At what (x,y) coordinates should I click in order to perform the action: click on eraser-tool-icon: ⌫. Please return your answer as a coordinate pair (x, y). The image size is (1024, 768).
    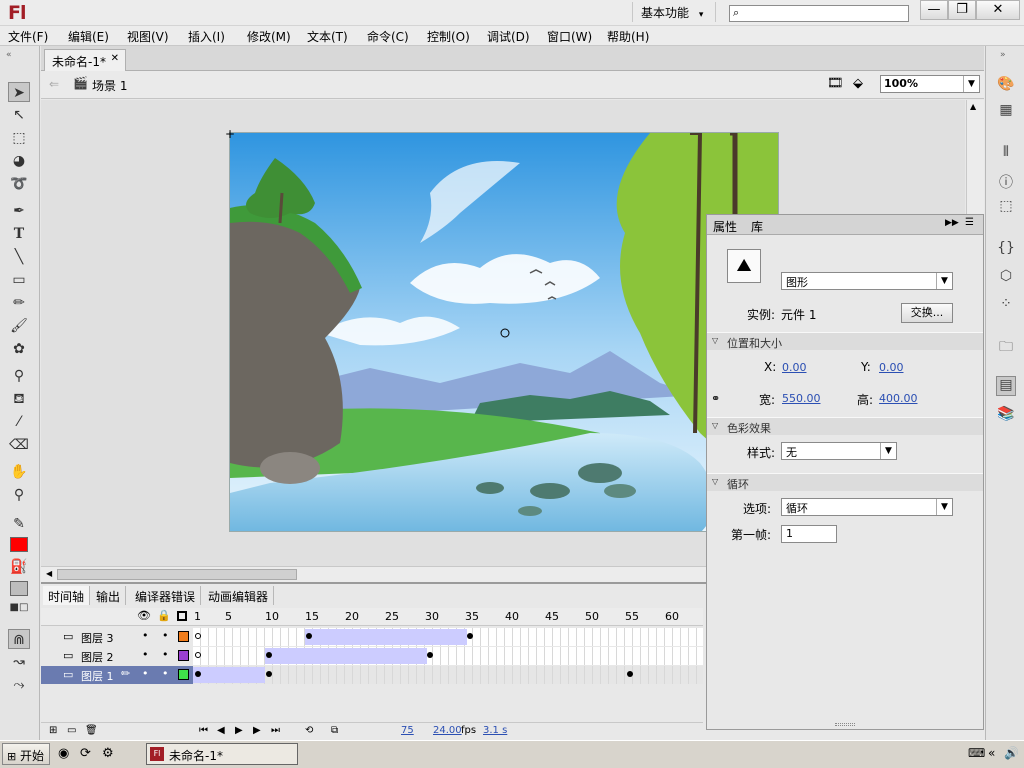
    Looking at the image, I should click on (19, 445).